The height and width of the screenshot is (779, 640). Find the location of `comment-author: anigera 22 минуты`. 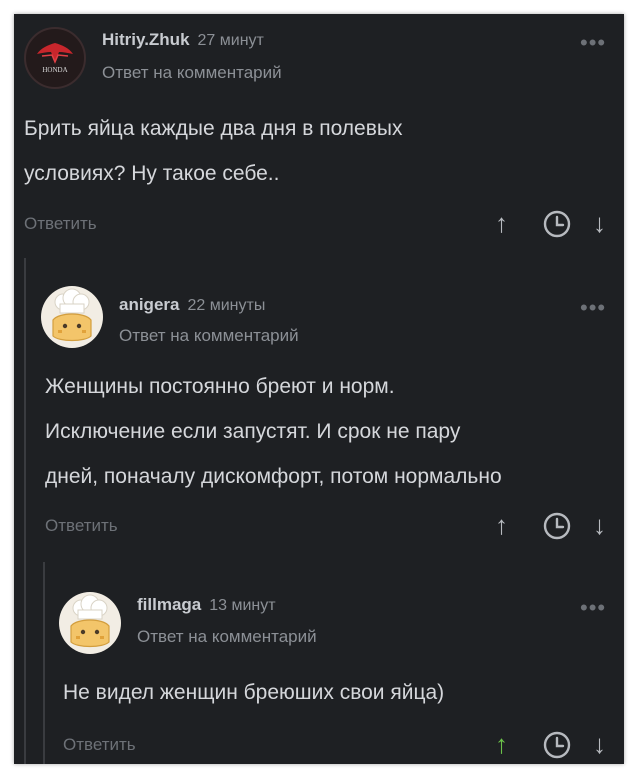

comment-author: anigera 22 минуты is located at coordinates (192, 305).